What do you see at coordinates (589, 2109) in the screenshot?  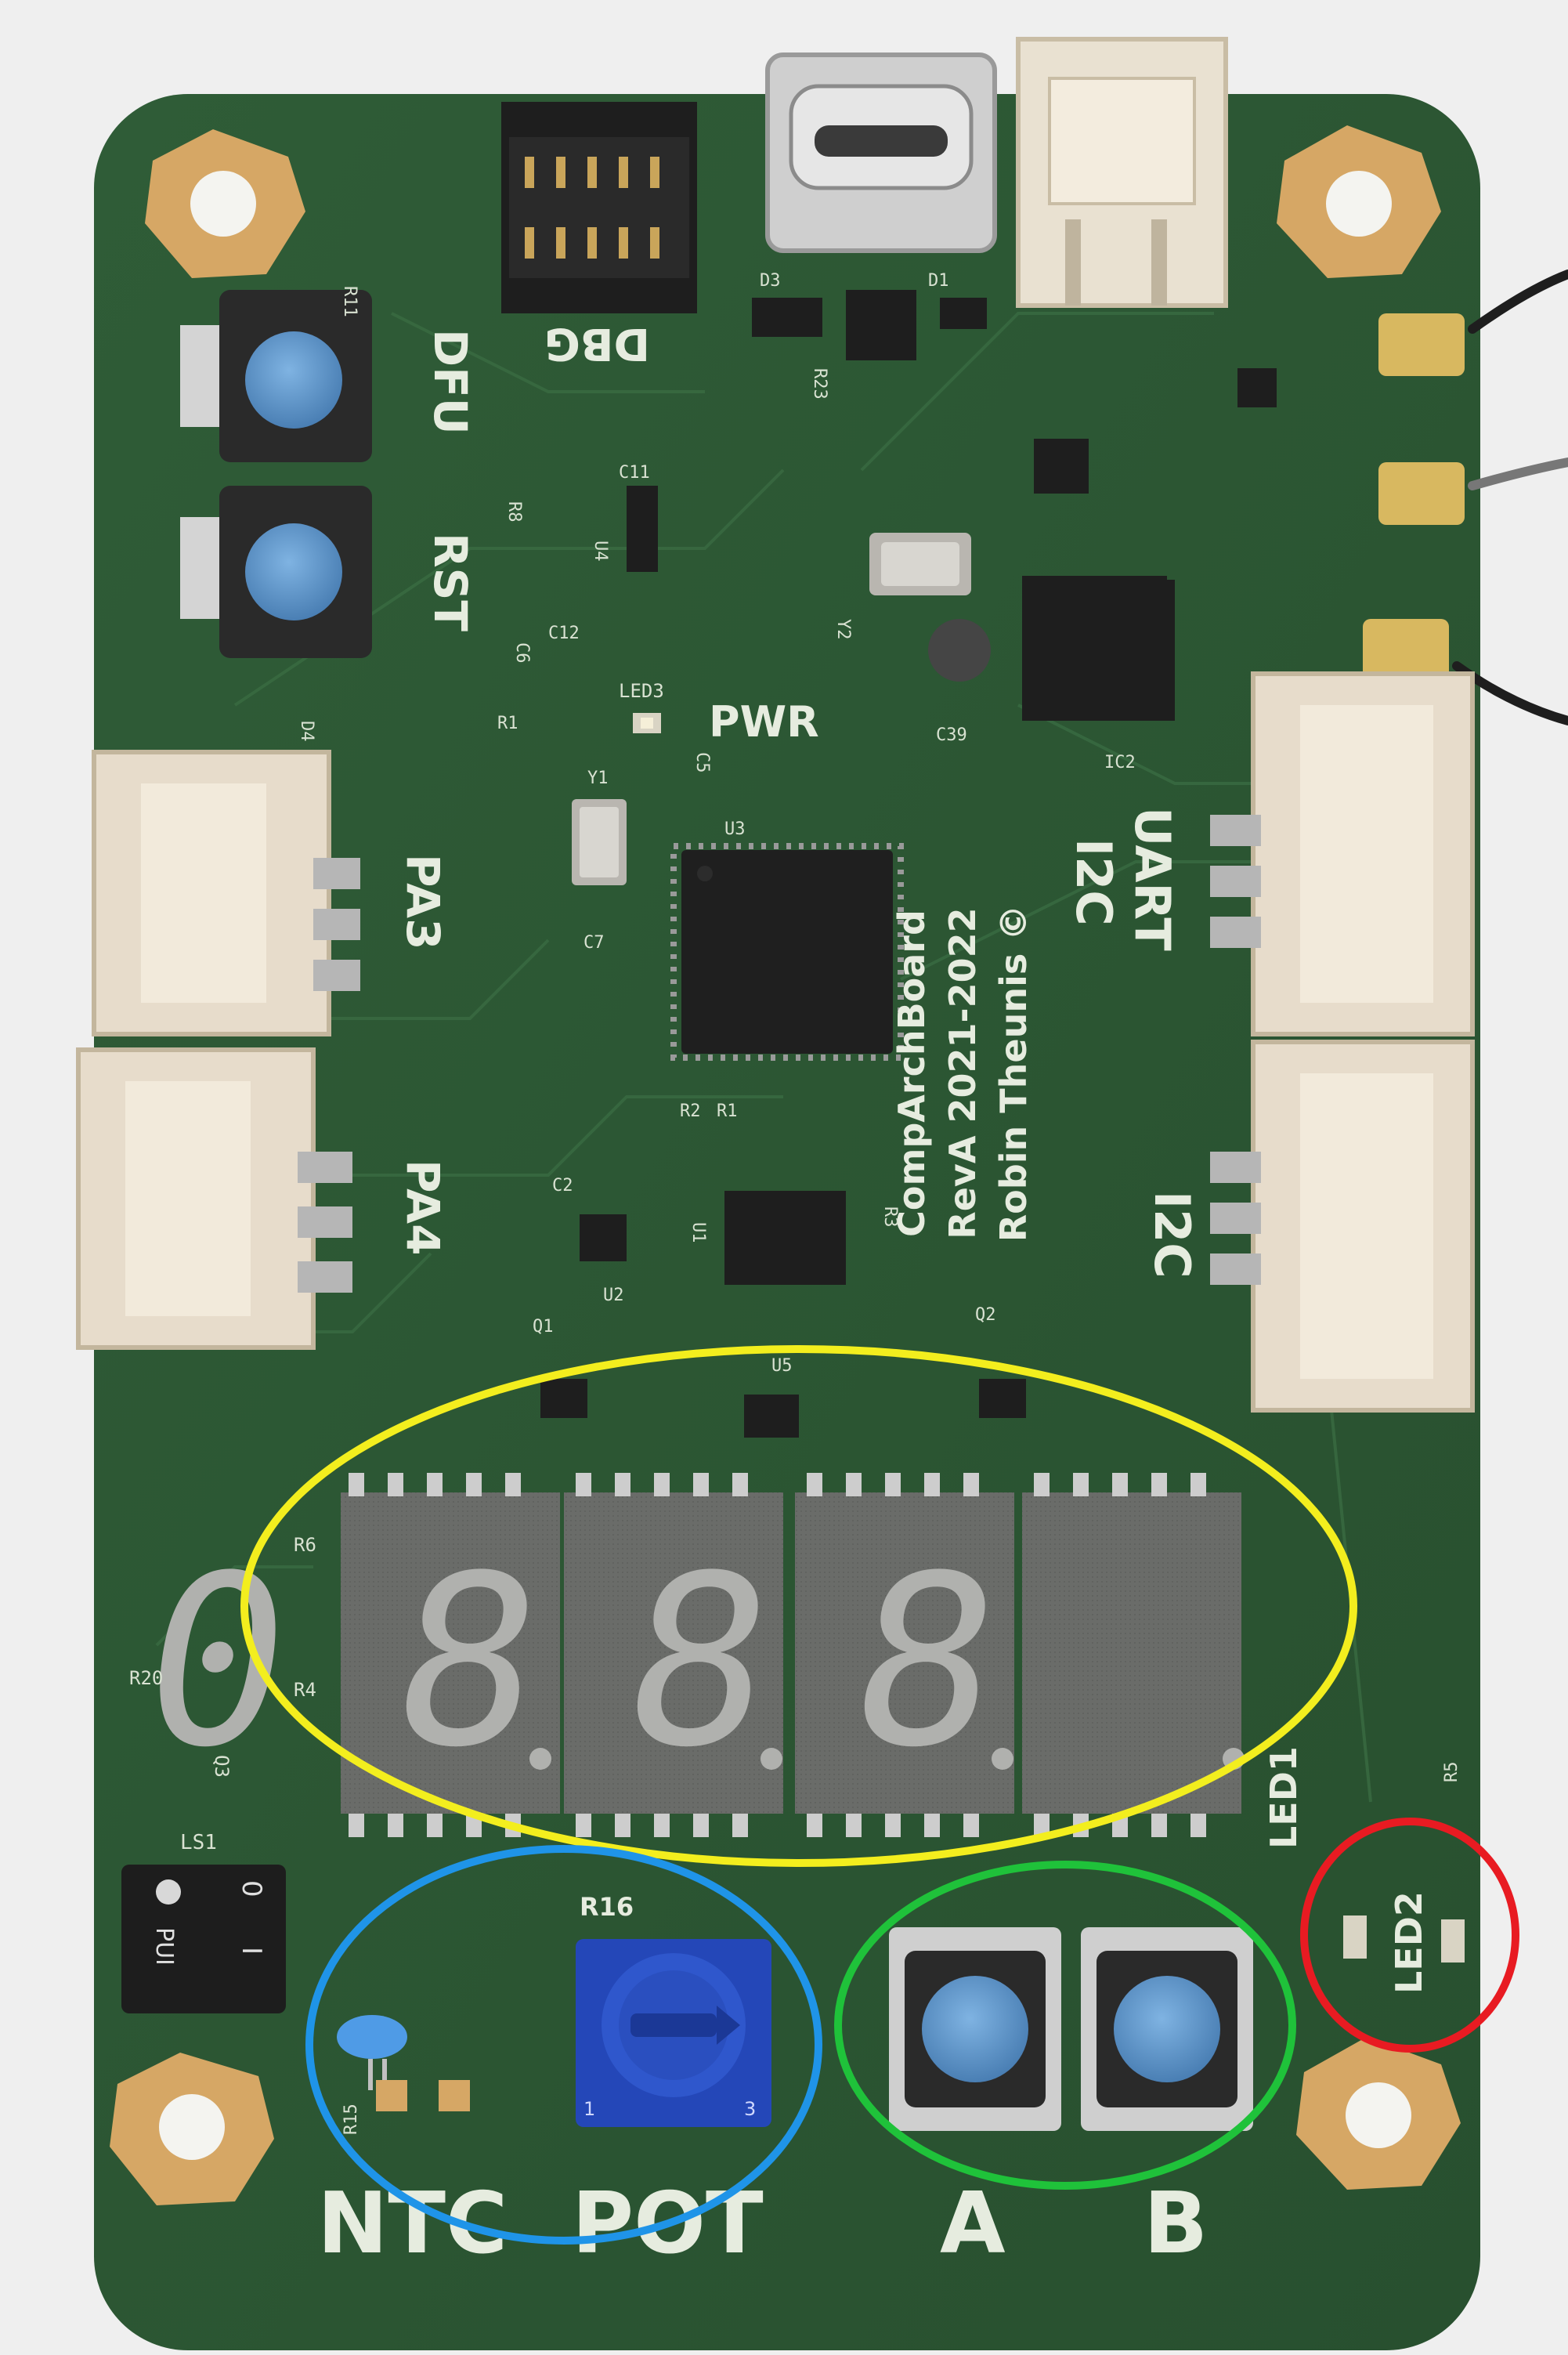 I see `pot-pin-1: 1` at bounding box center [589, 2109].